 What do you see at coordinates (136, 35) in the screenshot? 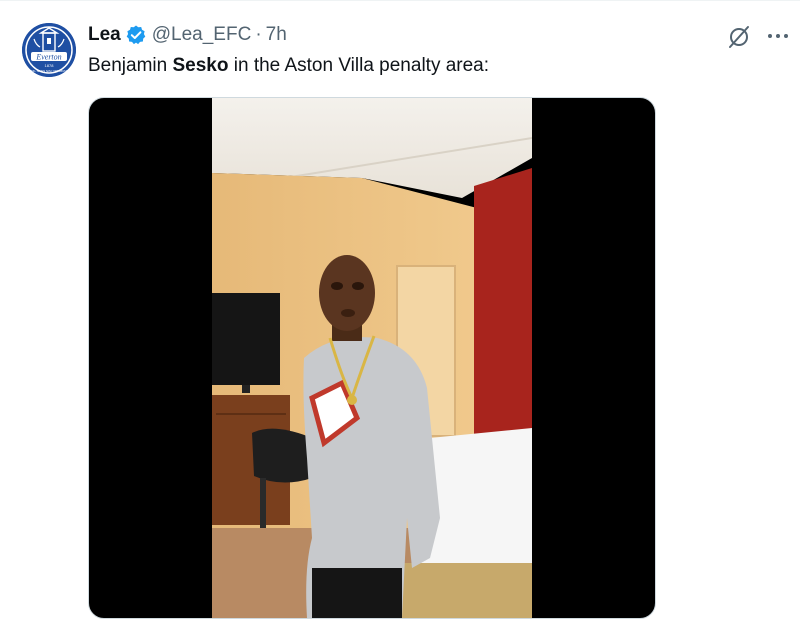
I see `verified-badge-icon` at bounding box center [136, 35].